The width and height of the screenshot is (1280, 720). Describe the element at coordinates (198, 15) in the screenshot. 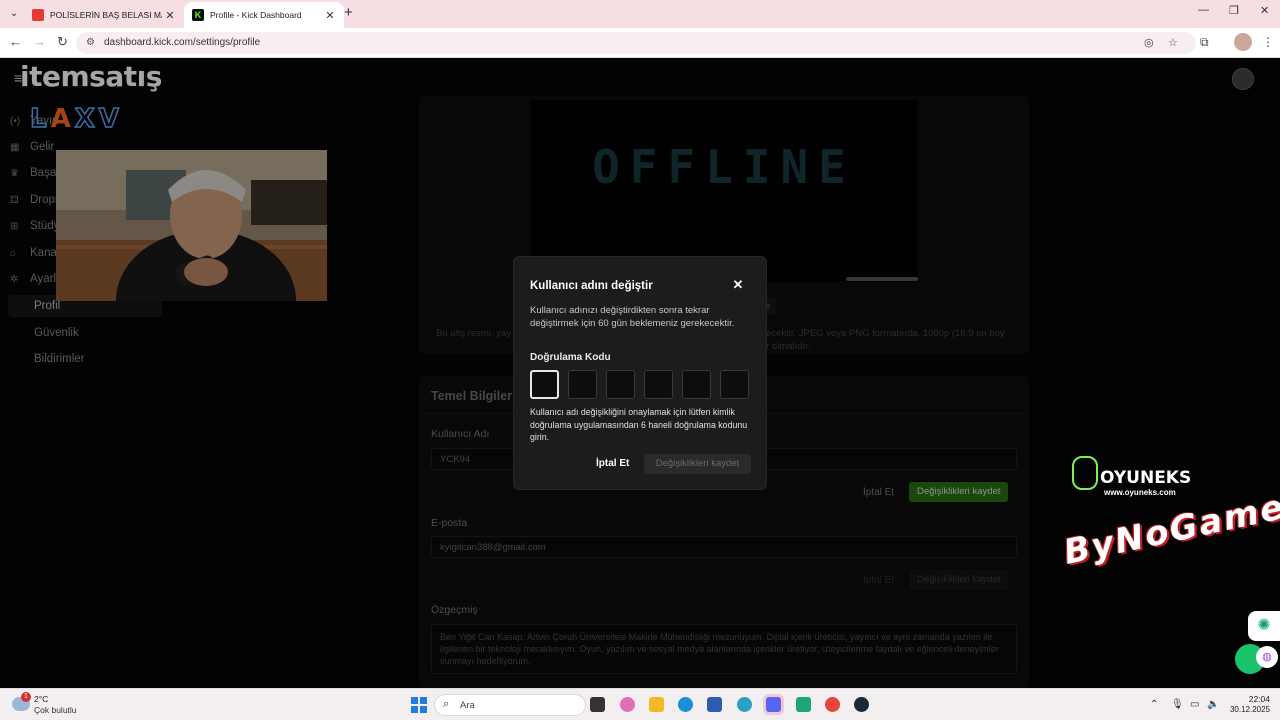

I see `kick-icon: K` at that location.